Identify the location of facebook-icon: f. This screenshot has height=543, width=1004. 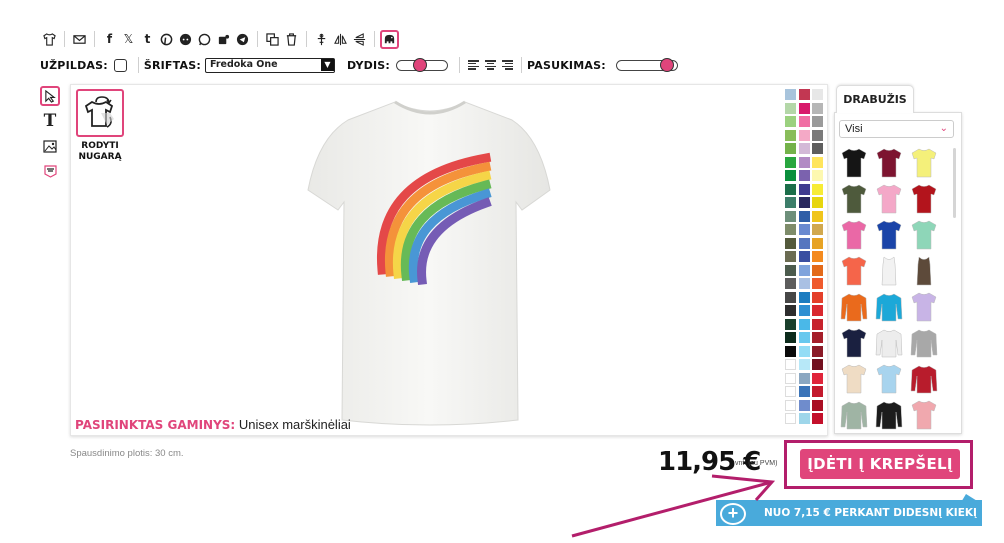
(109, 39).